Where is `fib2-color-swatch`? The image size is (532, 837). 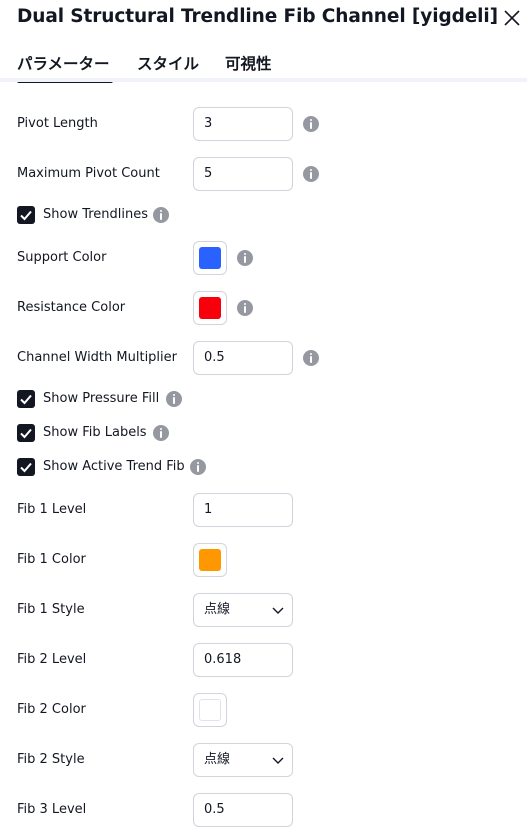 fib2-color-swatch is located at coordinates (210, 710).